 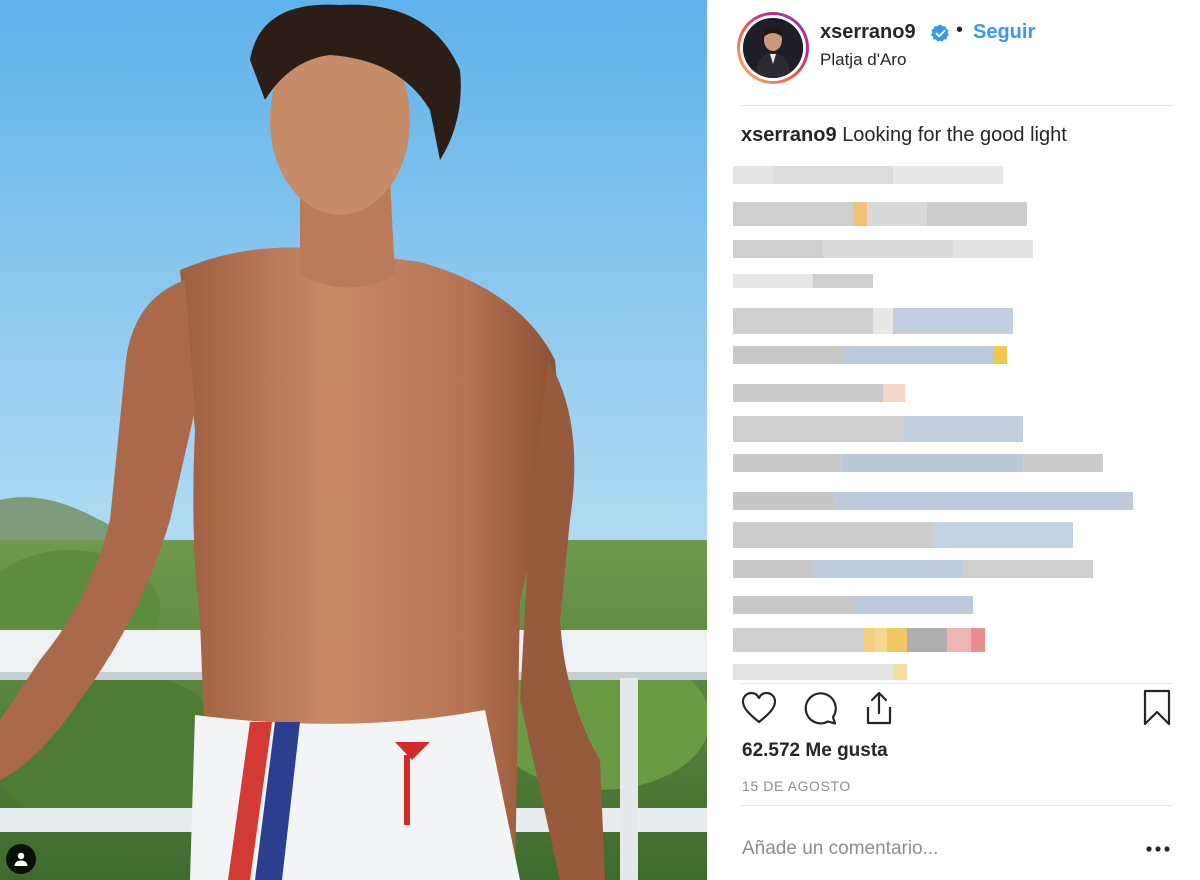 I want to click on action-bar, so click(x=953, y=710).